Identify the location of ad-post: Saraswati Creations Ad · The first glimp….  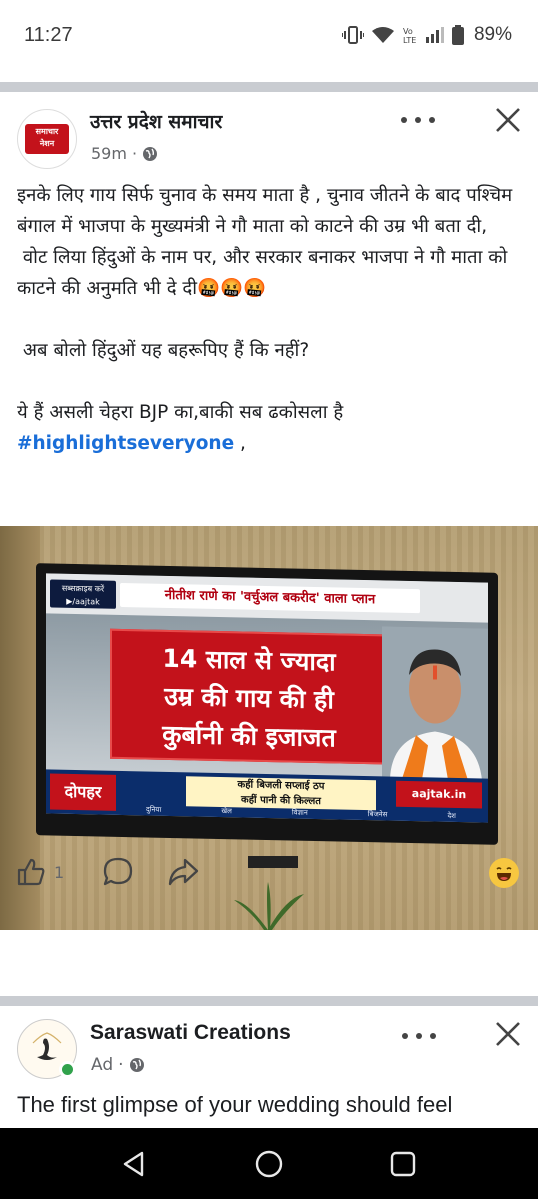
(269, 1068).